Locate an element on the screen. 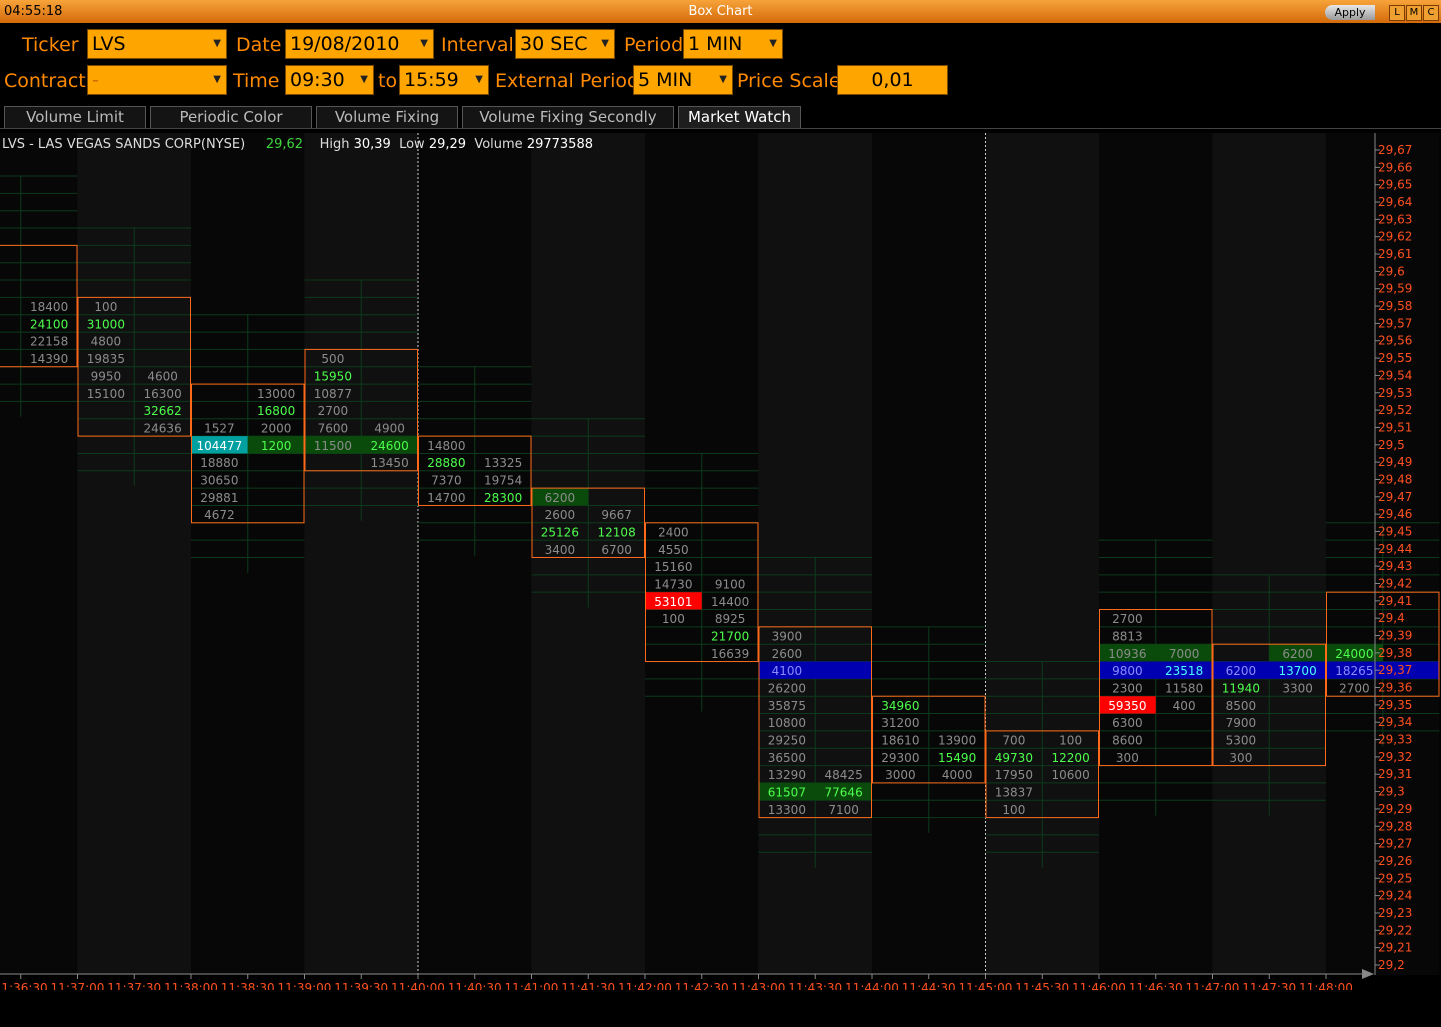 The width and height of the screenshot is (1441, 1027). price-scale-input: 0,01 is located at coordinates (892, 80).